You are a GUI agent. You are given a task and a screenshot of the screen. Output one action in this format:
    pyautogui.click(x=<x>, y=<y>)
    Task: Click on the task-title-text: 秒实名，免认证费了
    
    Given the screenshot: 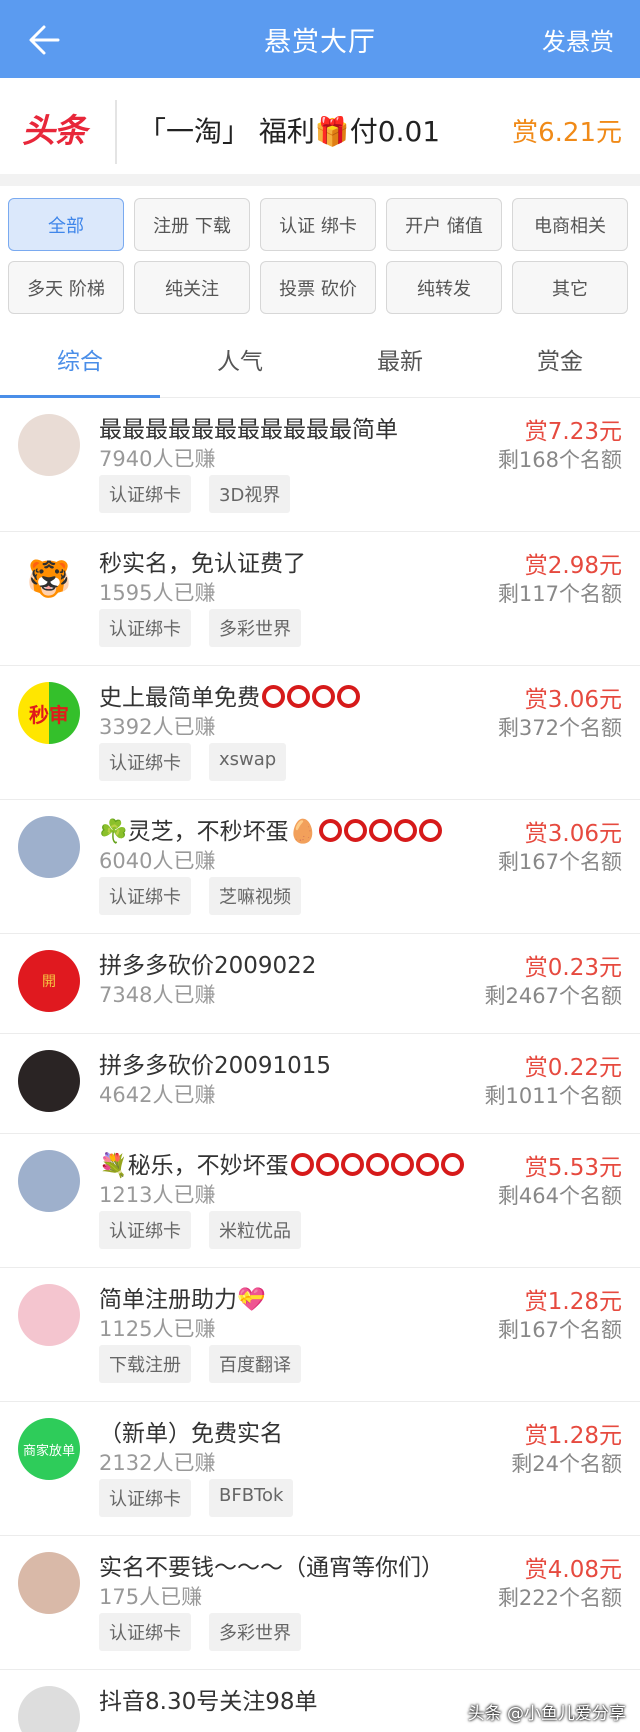 What is the action you would take?
    pyautogui.click(x=202, y=564)
    